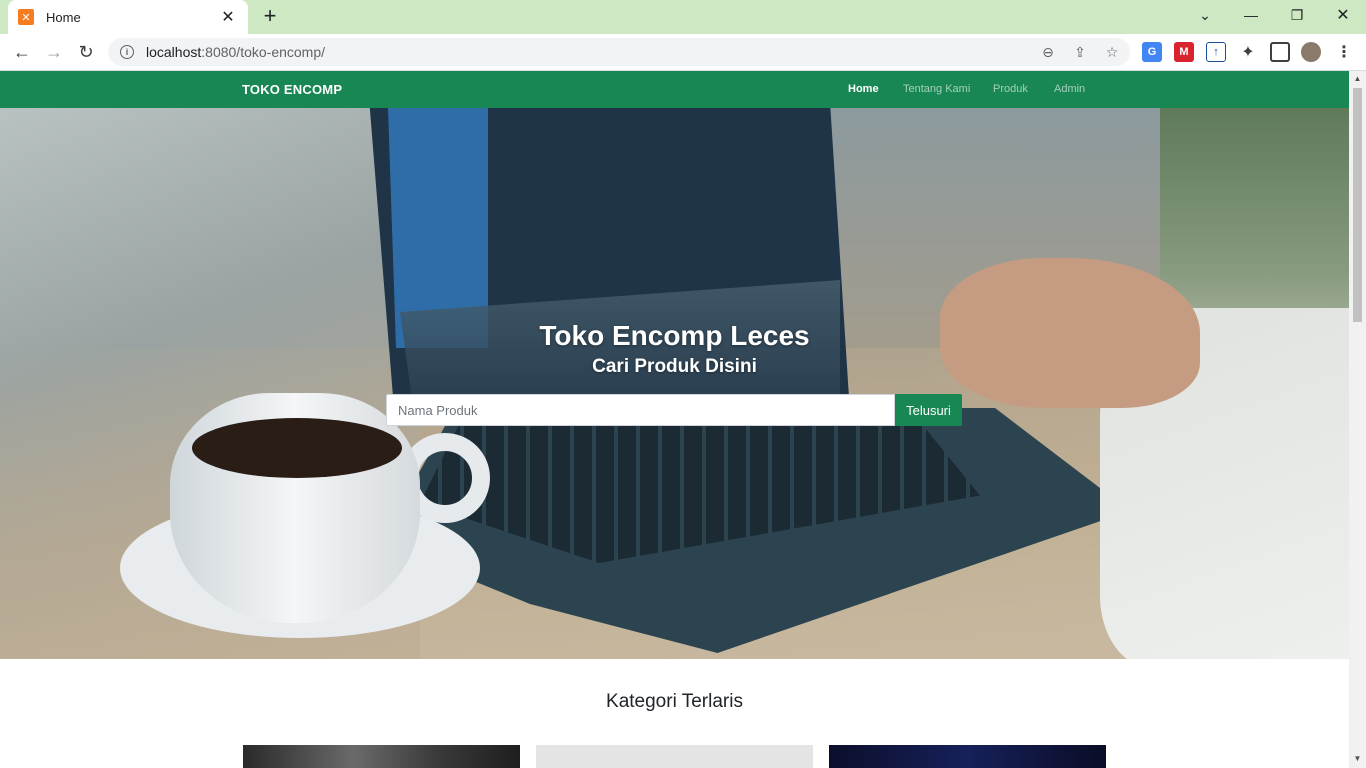 The width and height of the screenshot is (1366, 768). I want to click on share-icon: ⇪, so click(1080, 52).